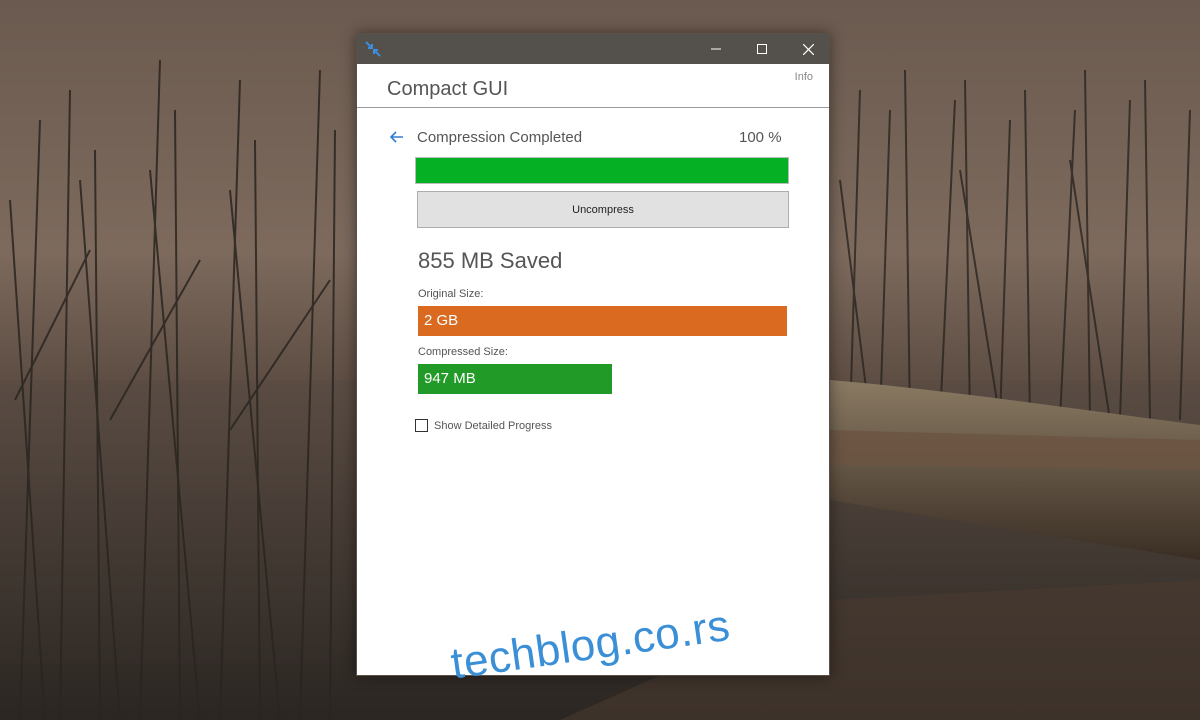 This screenshot has height=720, width=1200. I want to click on status-text: Compression Completed, so click(500, 137).